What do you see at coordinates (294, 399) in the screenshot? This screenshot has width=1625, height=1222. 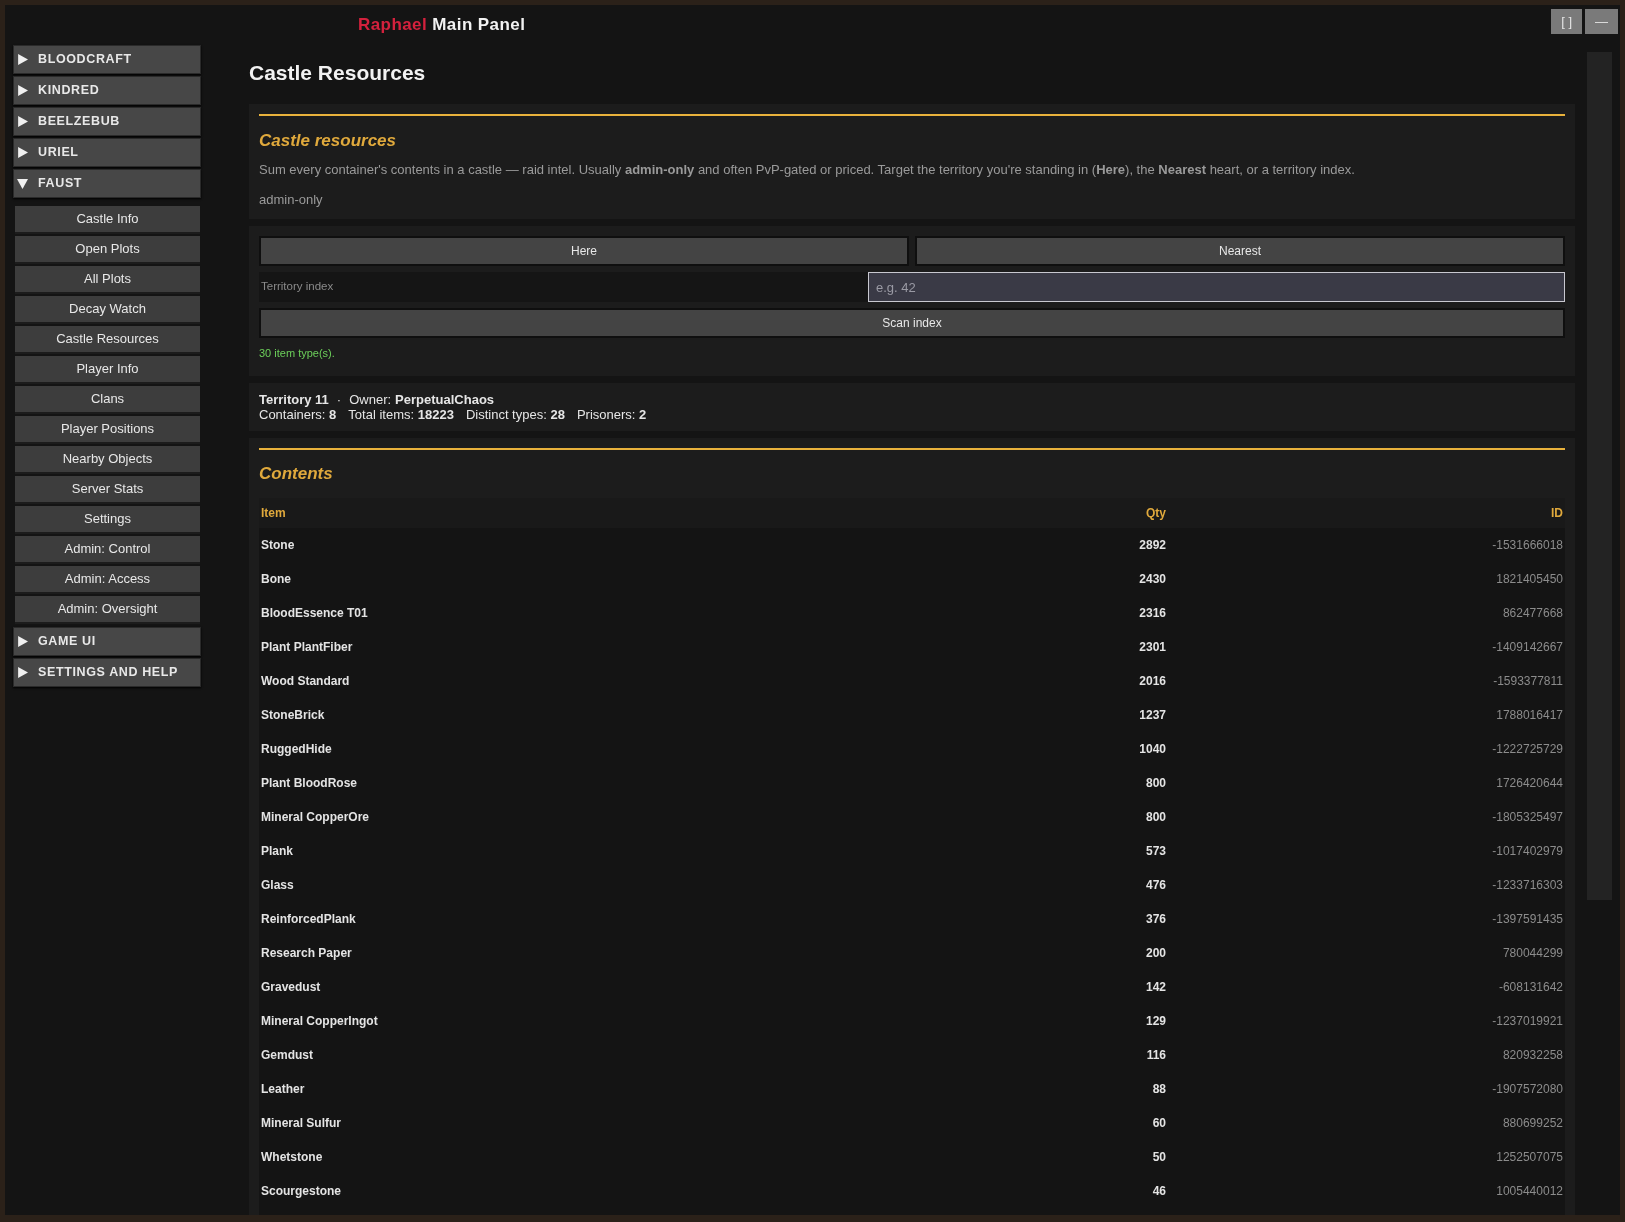 I see `territory-name: Territory 11` at bounding box center [294, 399].